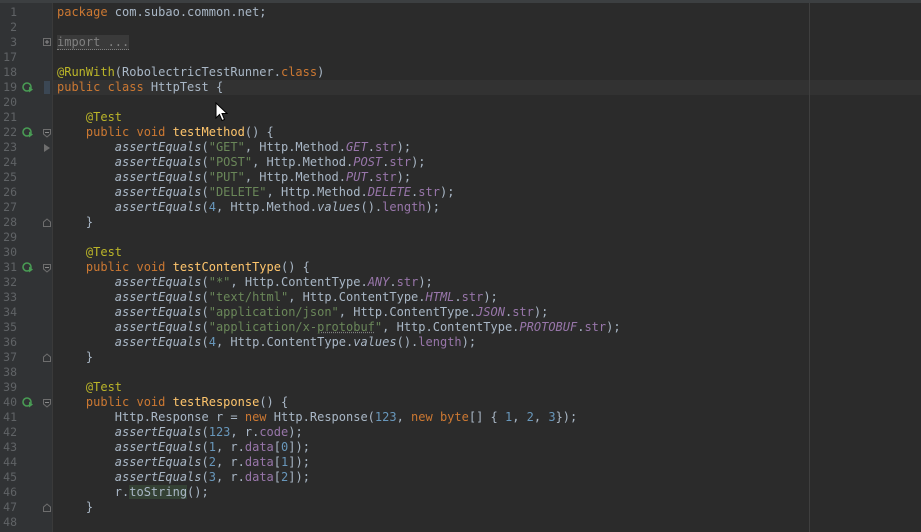  I want to click on line-number: 38, so click(10, 372).